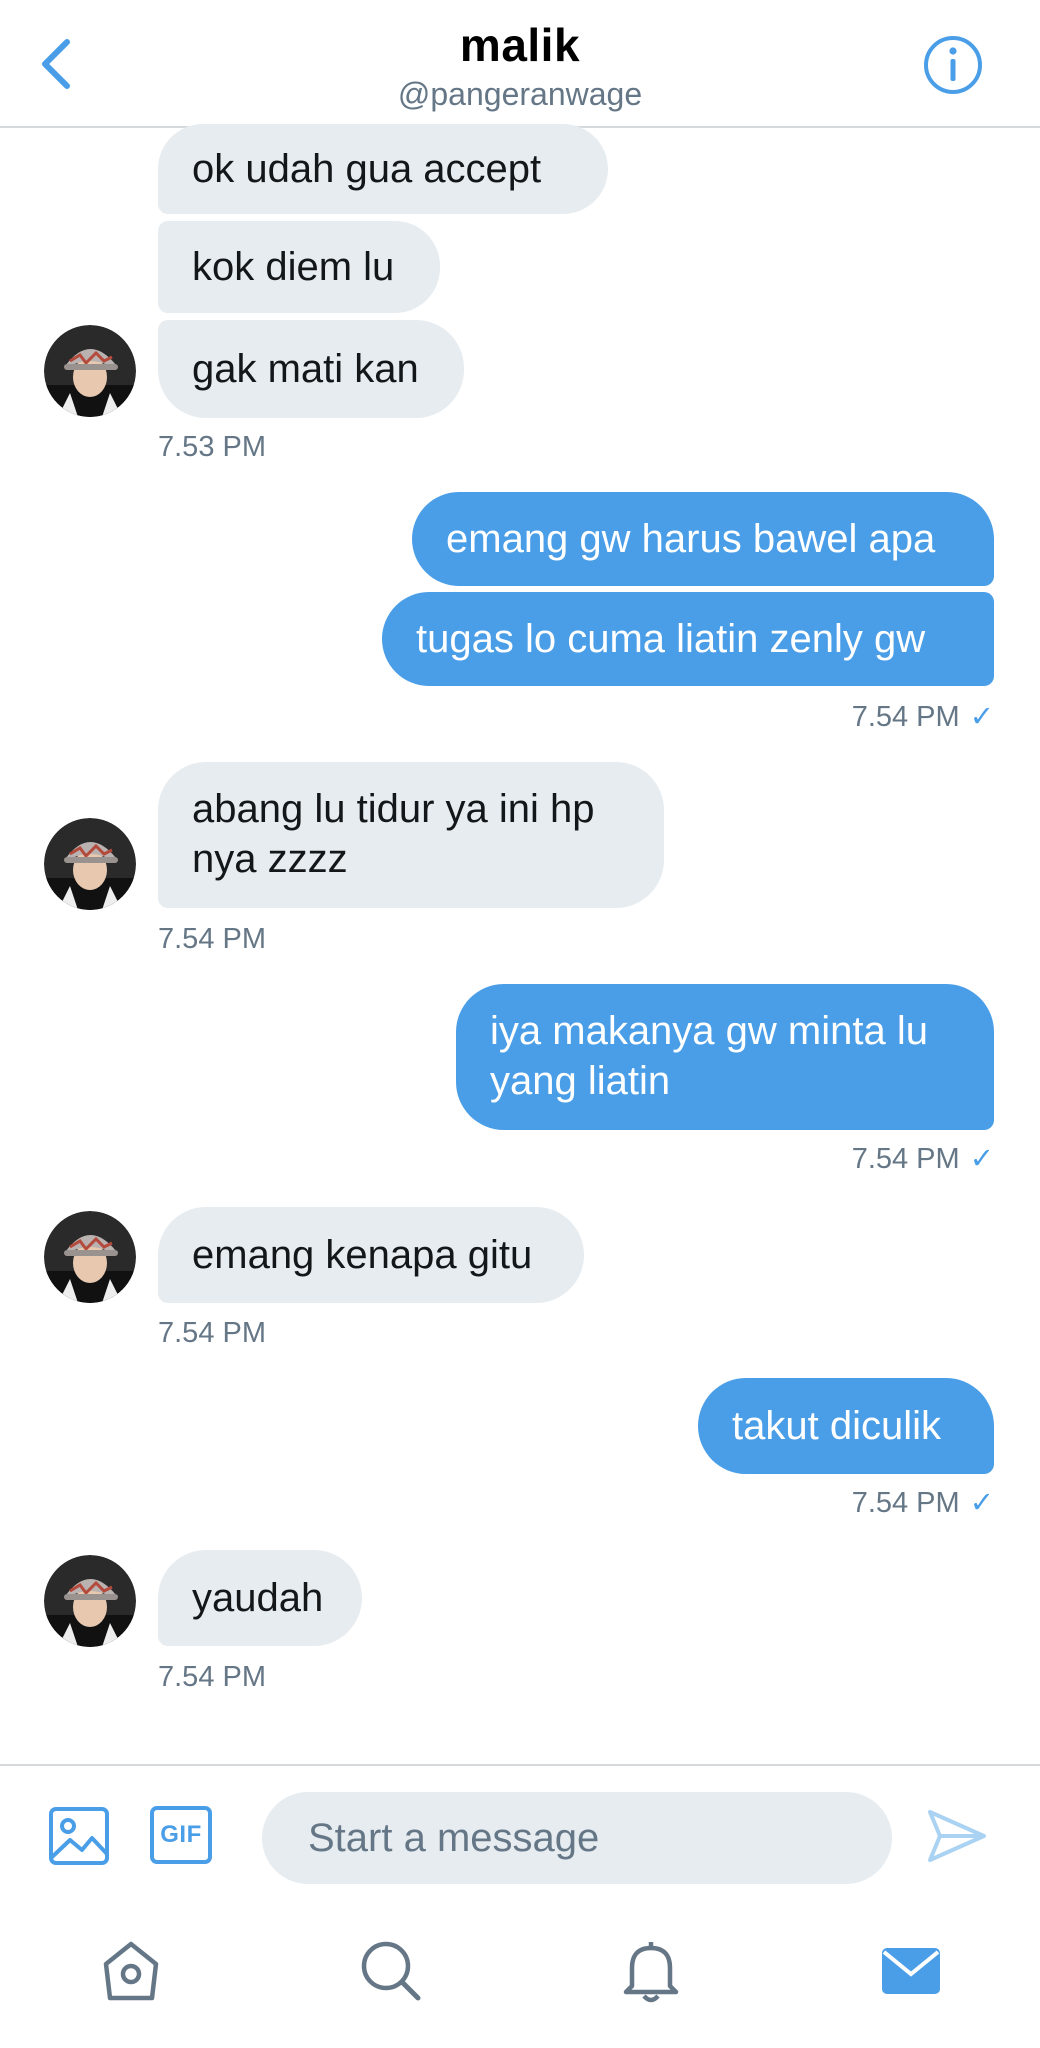  Describe the element at coordinates (411, 835) in the screenshot. I see `message-bubble-incoming: abang lu tidur ya ini hp nya zzzz` at that location.